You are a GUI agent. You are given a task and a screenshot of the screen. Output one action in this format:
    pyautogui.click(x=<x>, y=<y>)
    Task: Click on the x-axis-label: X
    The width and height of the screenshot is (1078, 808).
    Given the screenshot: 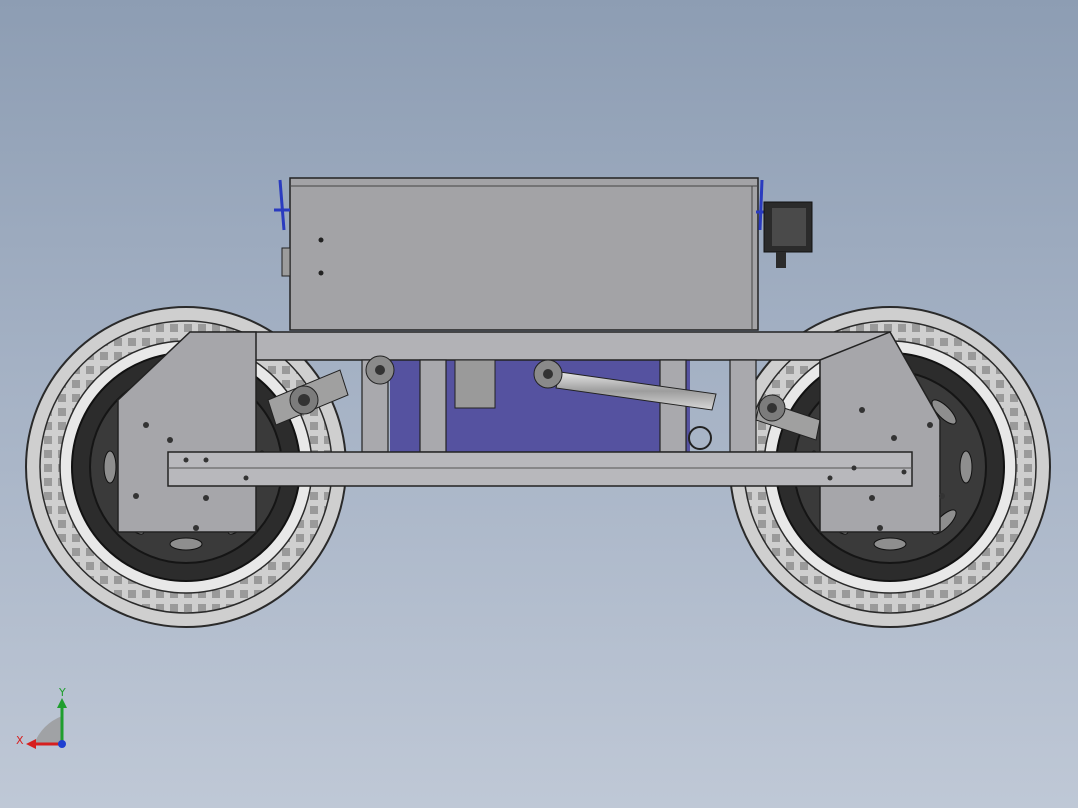 What is the action you would take?
    pyautogui.click(x=20, y=740)
    